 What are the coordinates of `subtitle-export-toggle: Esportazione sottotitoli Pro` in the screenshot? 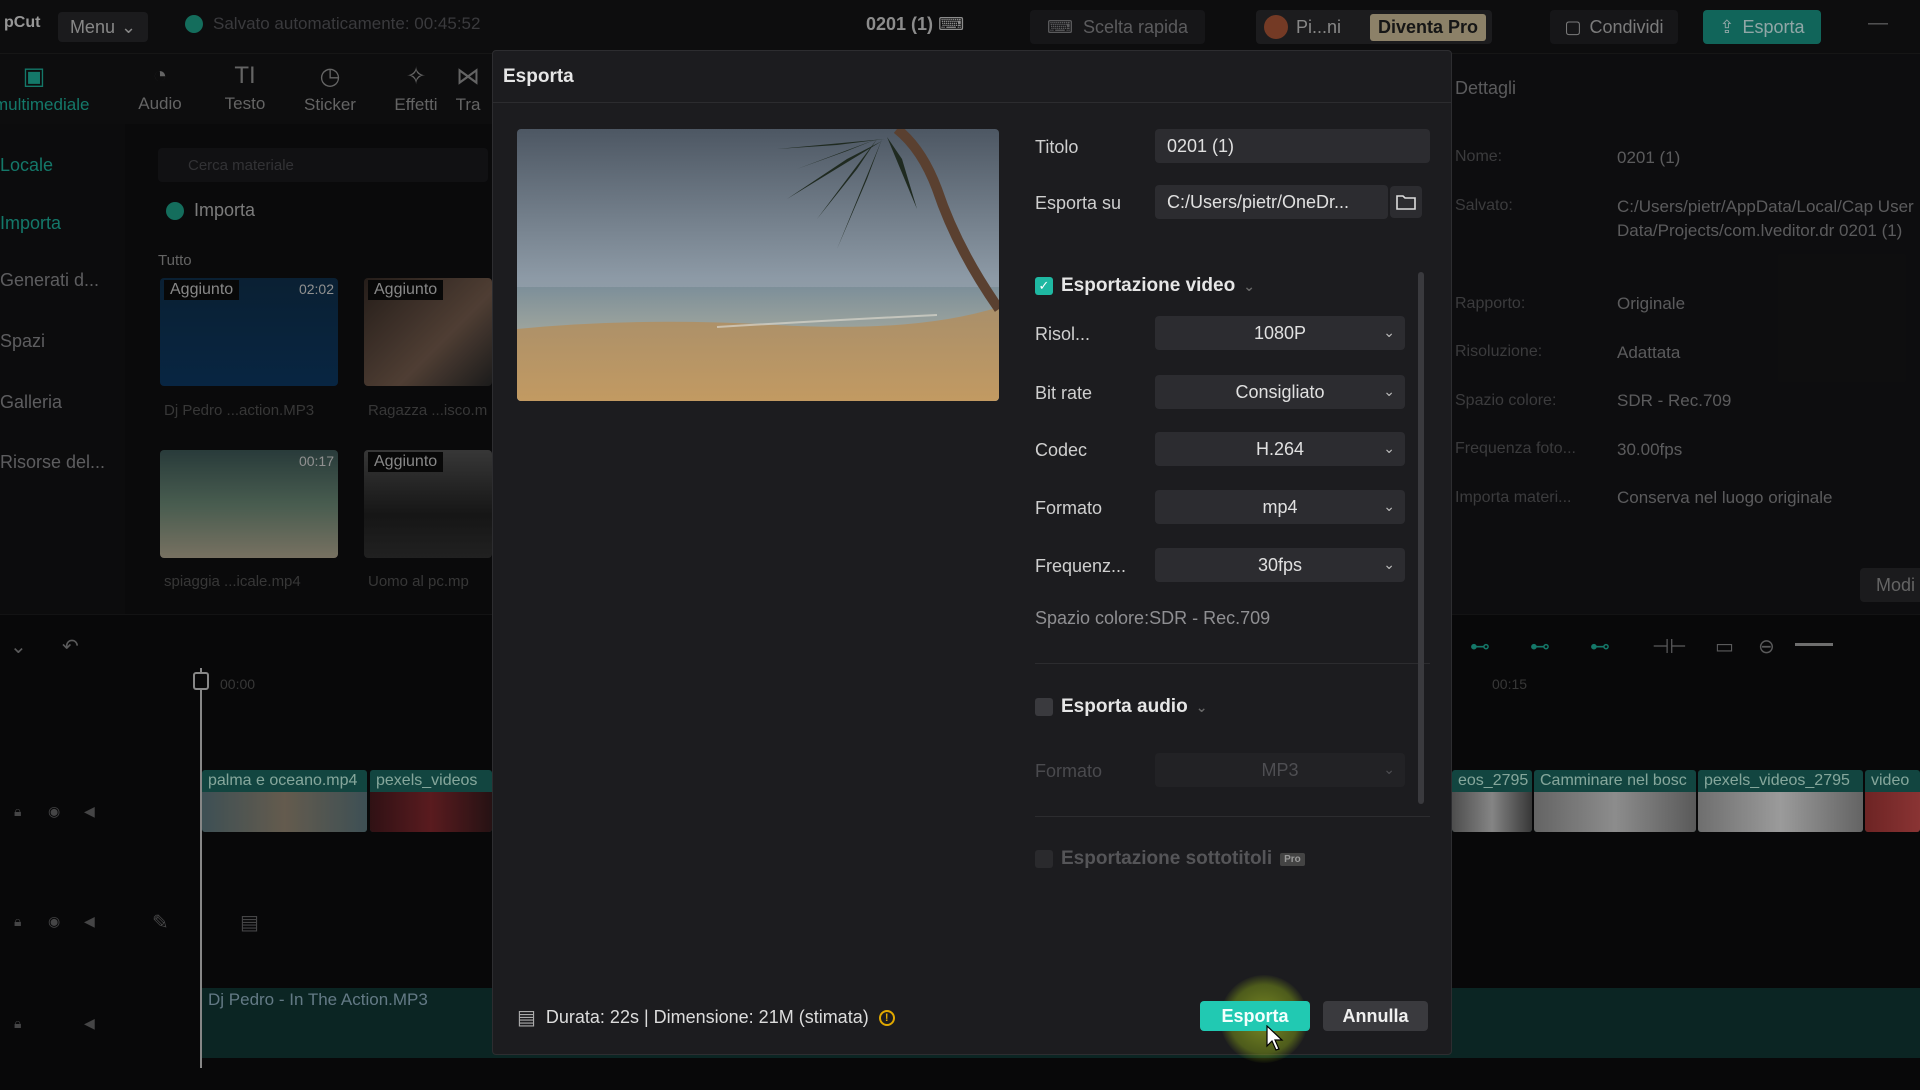 It's located at (1170, 859).